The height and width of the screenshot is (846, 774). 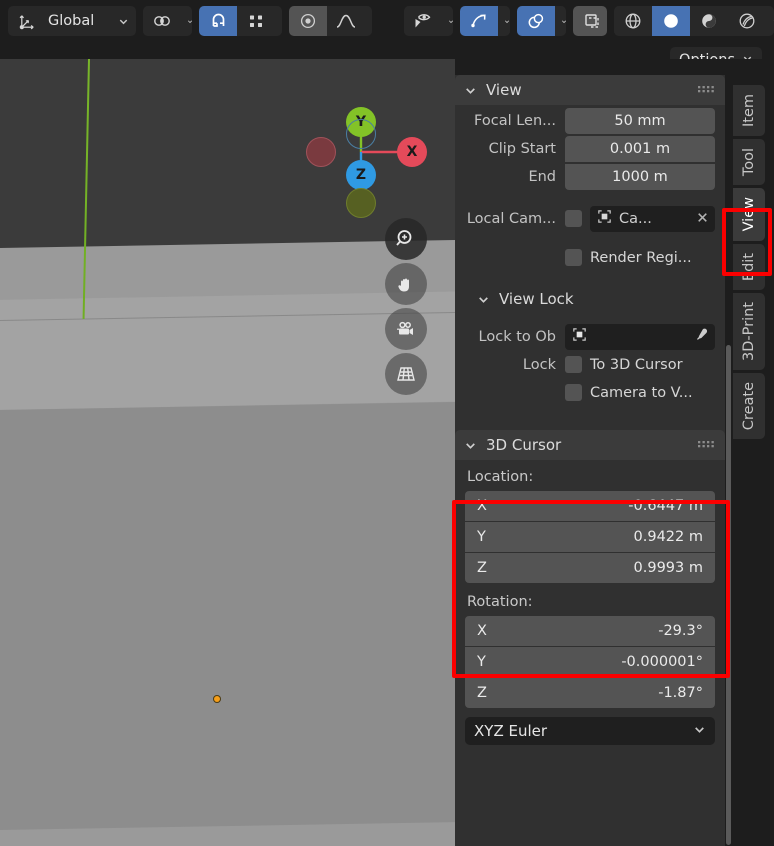 I want to click on xray-toggle, so click(x=590, y=21).